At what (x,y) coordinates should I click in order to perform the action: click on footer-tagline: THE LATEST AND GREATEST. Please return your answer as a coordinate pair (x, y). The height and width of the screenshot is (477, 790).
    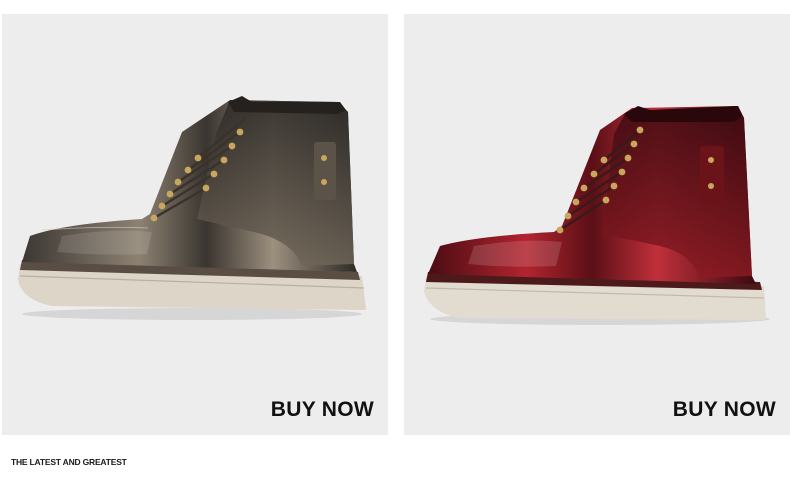
    Looking at the image, I should click on (69, 462).